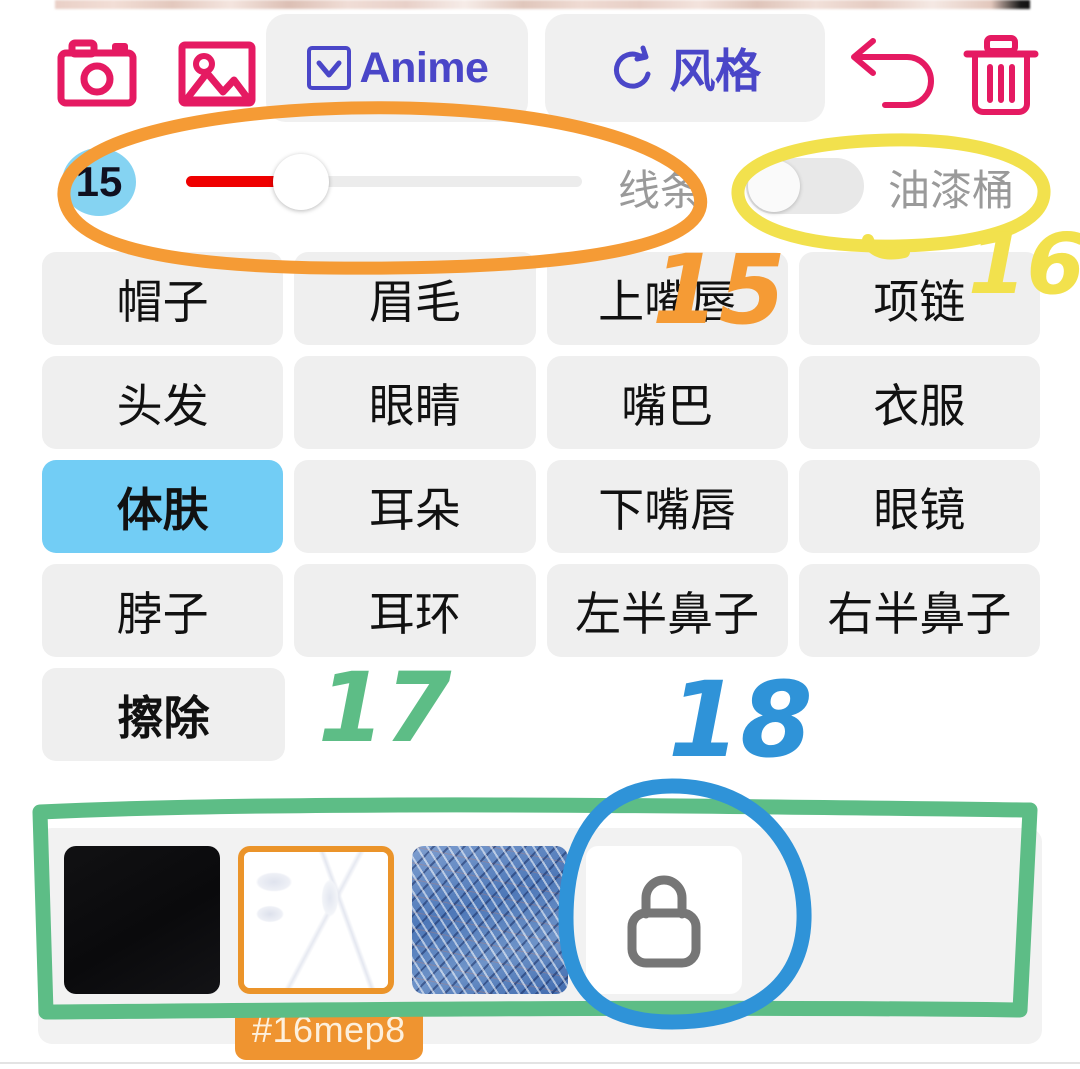  I want to click on undo-button, so click(892, 76).